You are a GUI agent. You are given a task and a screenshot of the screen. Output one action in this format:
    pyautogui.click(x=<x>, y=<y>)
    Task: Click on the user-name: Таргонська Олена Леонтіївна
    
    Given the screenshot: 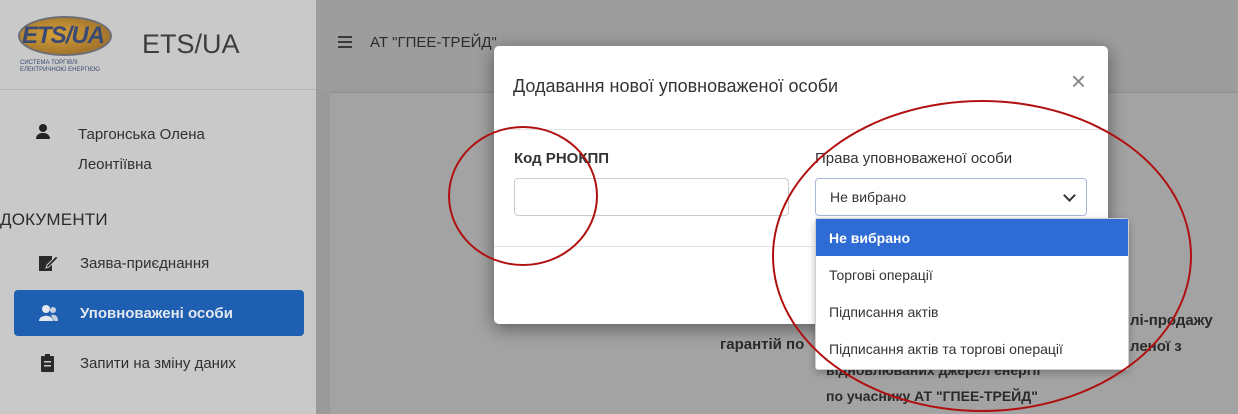 What is the action you would take?
    pyautogui.click(x=141, y=149)
    